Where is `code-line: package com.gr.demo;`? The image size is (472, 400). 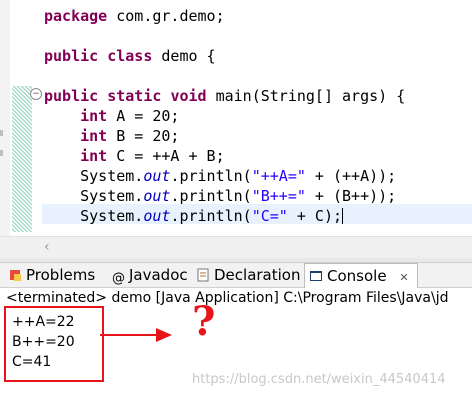
code-line: package com.gr.demo; is located at coordinates (134, 16).